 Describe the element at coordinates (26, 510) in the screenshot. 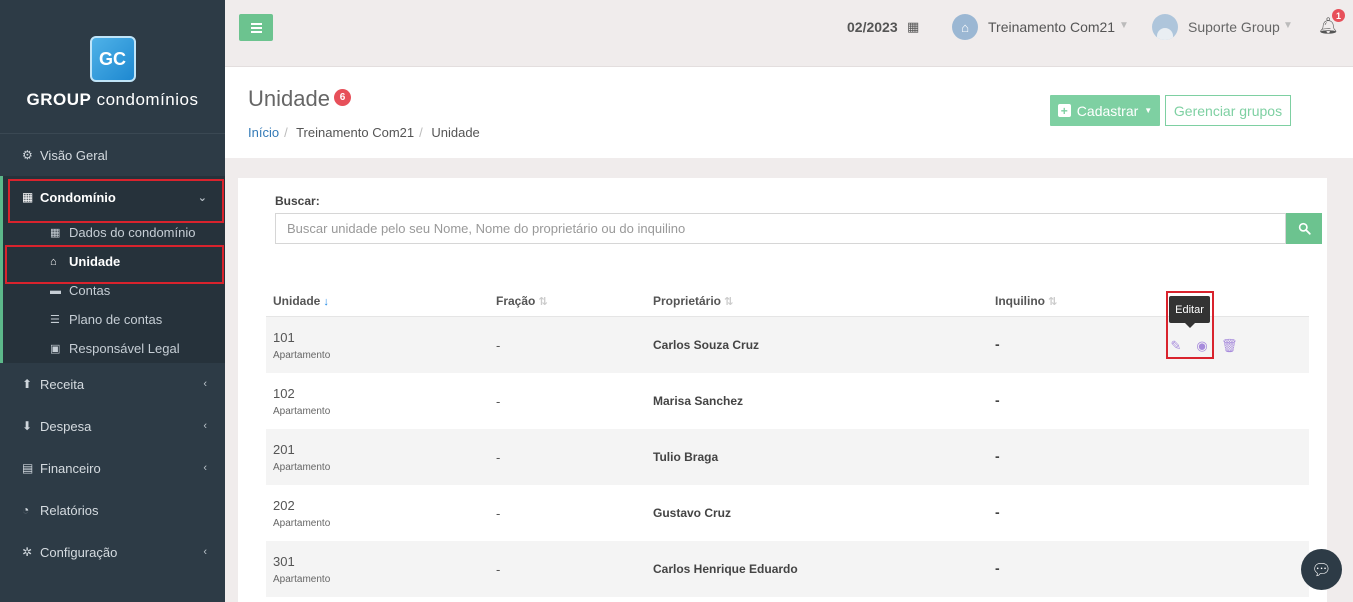

I see `pie-chart-icon: ◔` at that location.